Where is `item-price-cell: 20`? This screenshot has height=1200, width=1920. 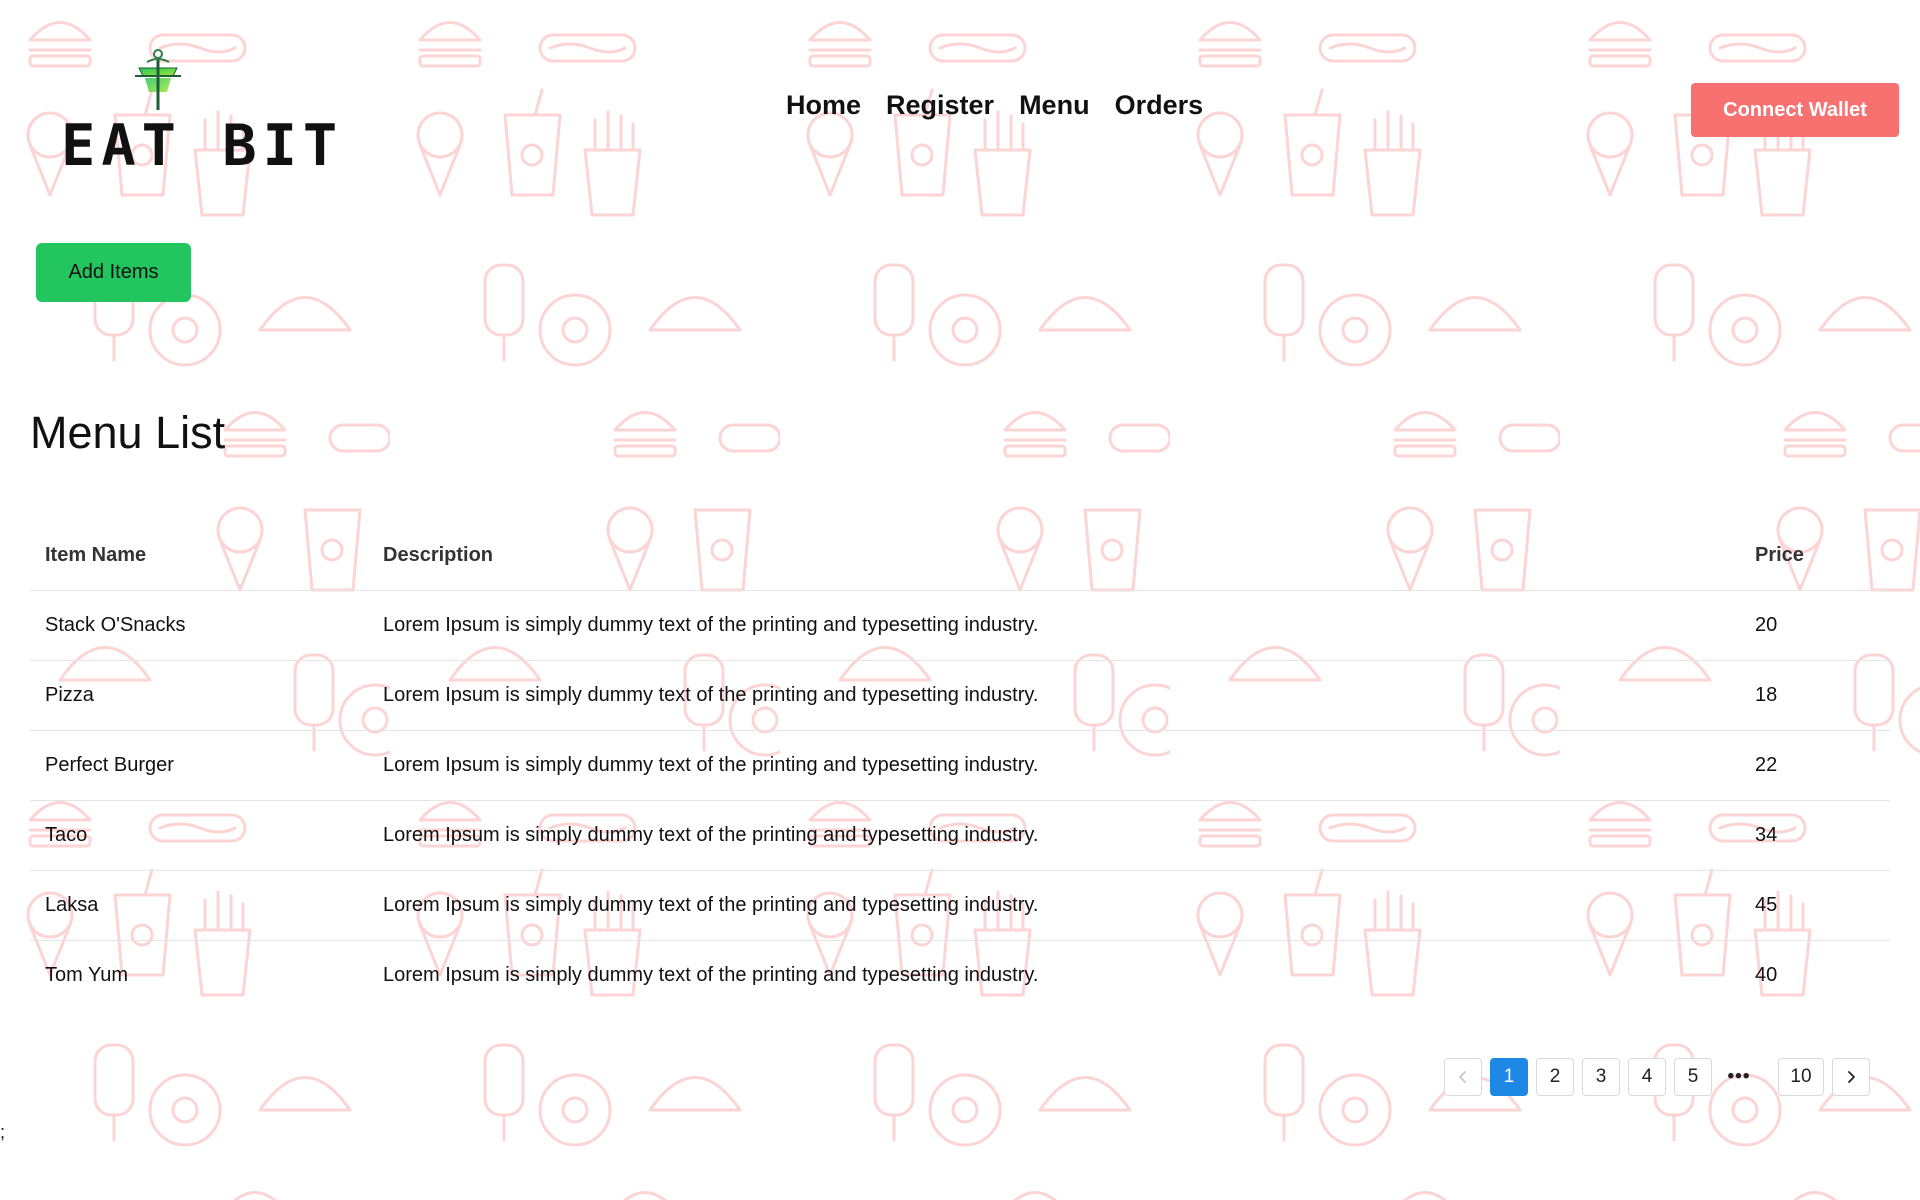
item-price-cell: 20 is located at coordinates (1815, 625).